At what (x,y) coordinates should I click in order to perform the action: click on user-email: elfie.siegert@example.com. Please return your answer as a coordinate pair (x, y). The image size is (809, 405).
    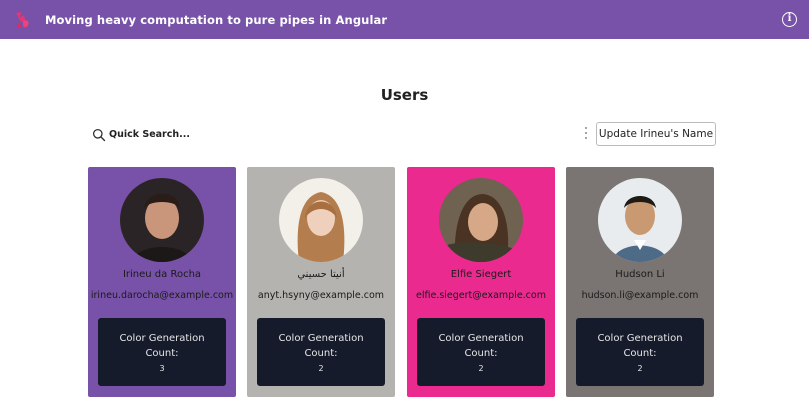
    Looking at the image, I should click on (481, 295).